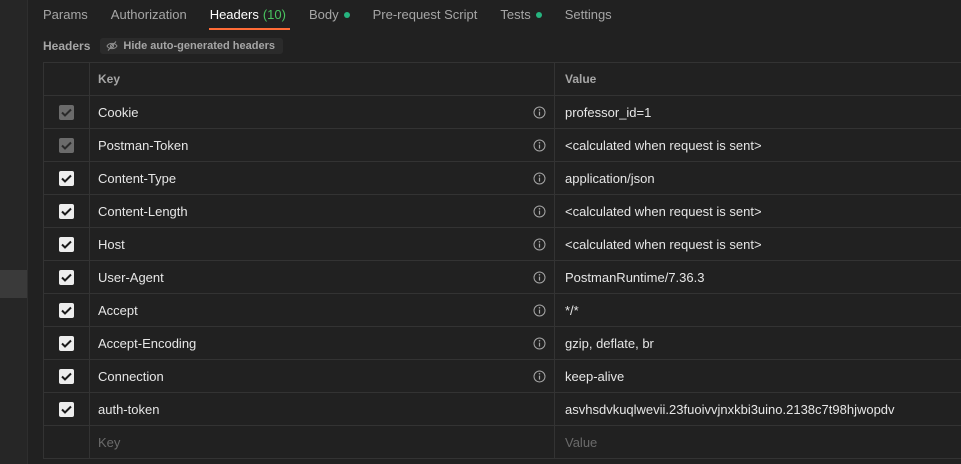  What do you see at coordinates (199, 46) in the screenshot?
I see `hide-button-label: Hide auto-generated headers` at bounding box center [199, 46].